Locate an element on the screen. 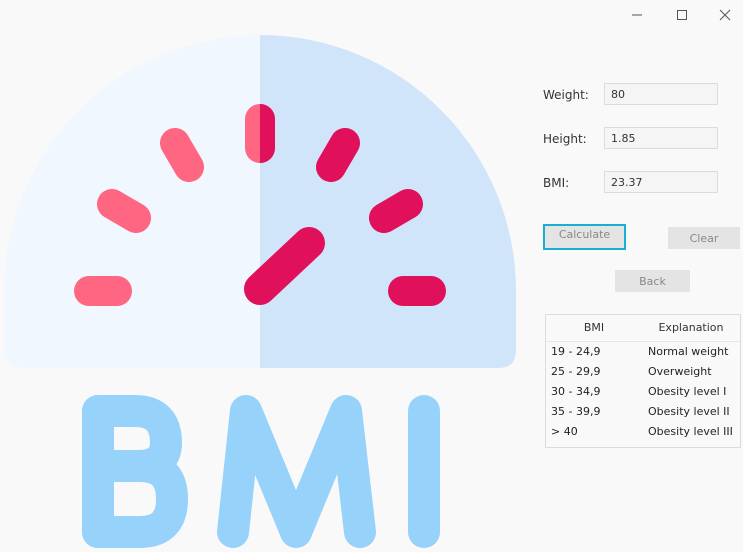  weight-label: Weight: is located at coordinates (566, 95).